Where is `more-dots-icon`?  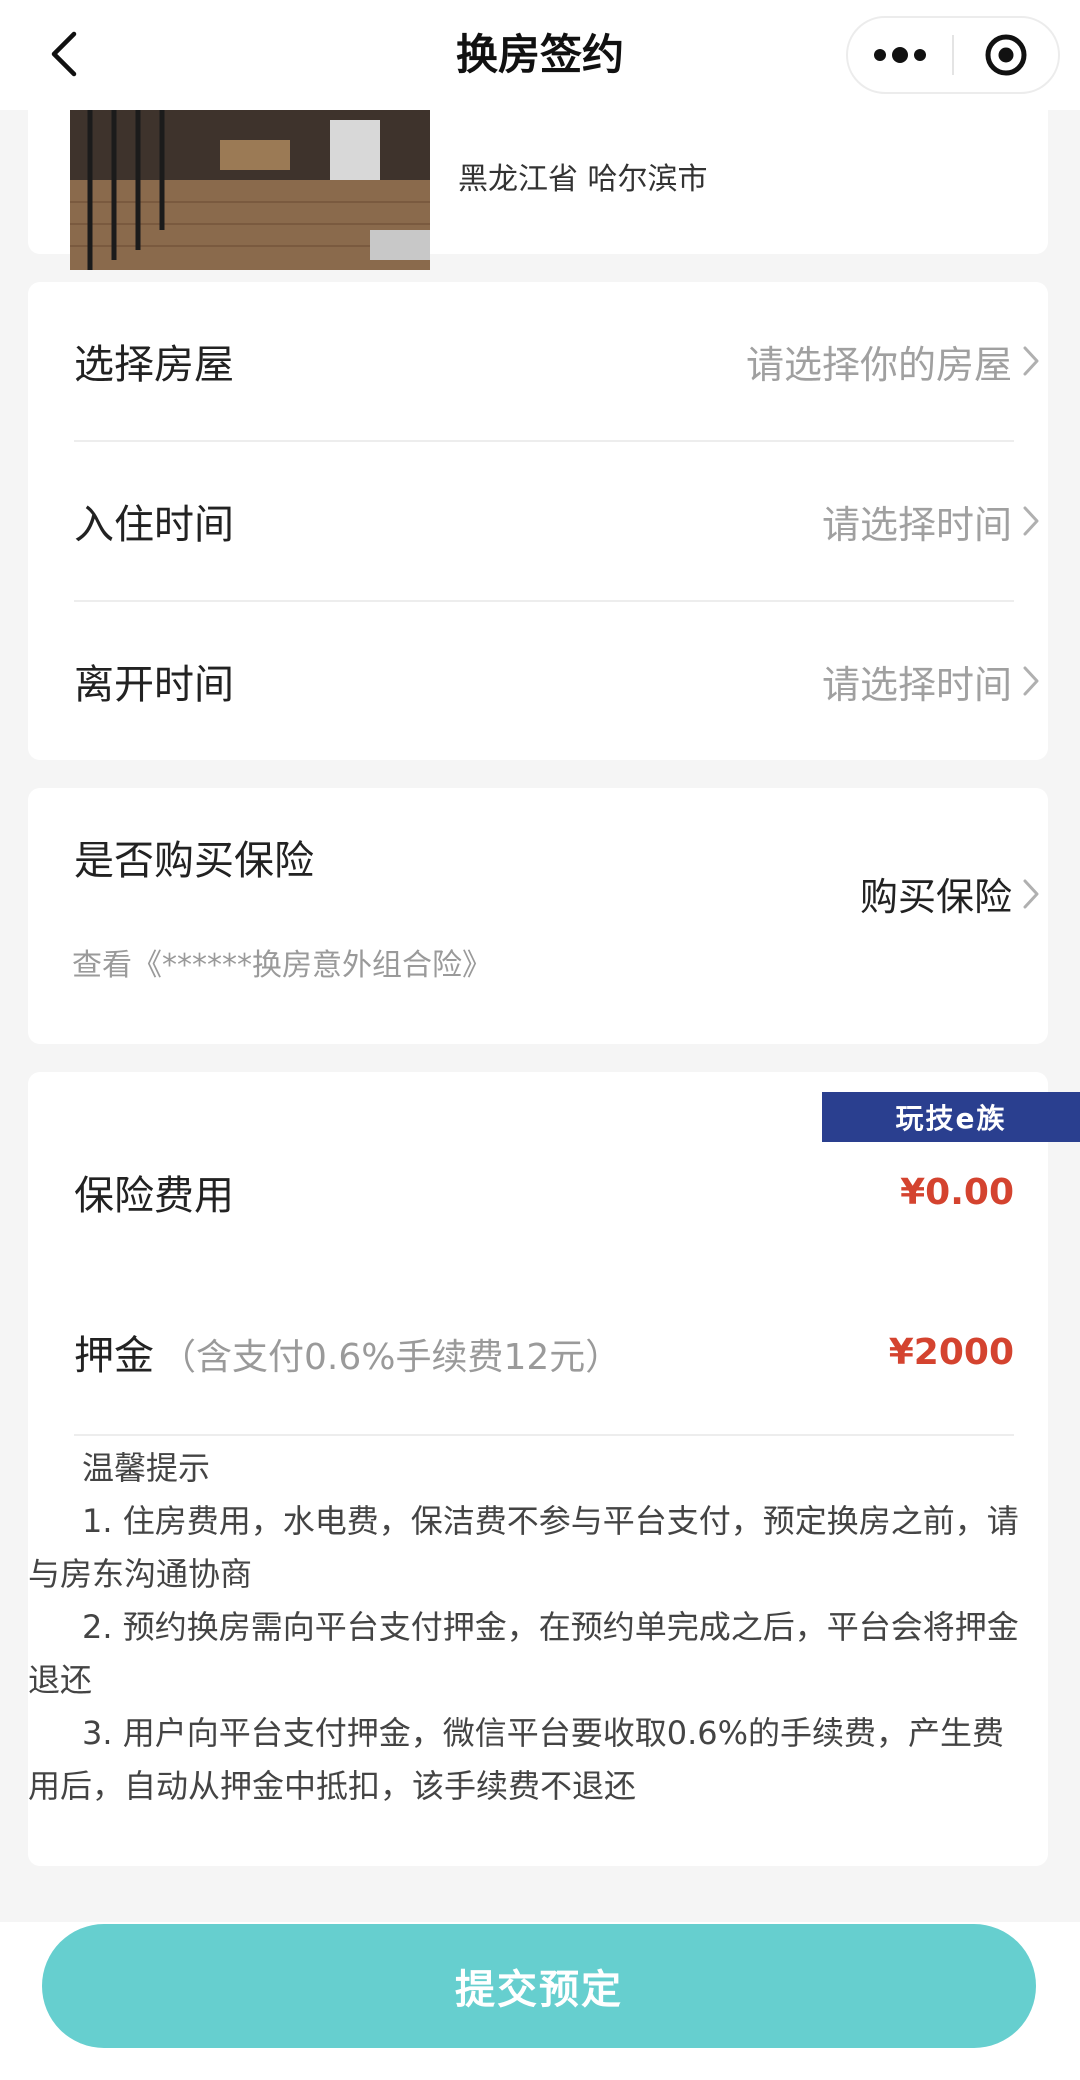
more-dots-icon is located at coordinates (900, 55).